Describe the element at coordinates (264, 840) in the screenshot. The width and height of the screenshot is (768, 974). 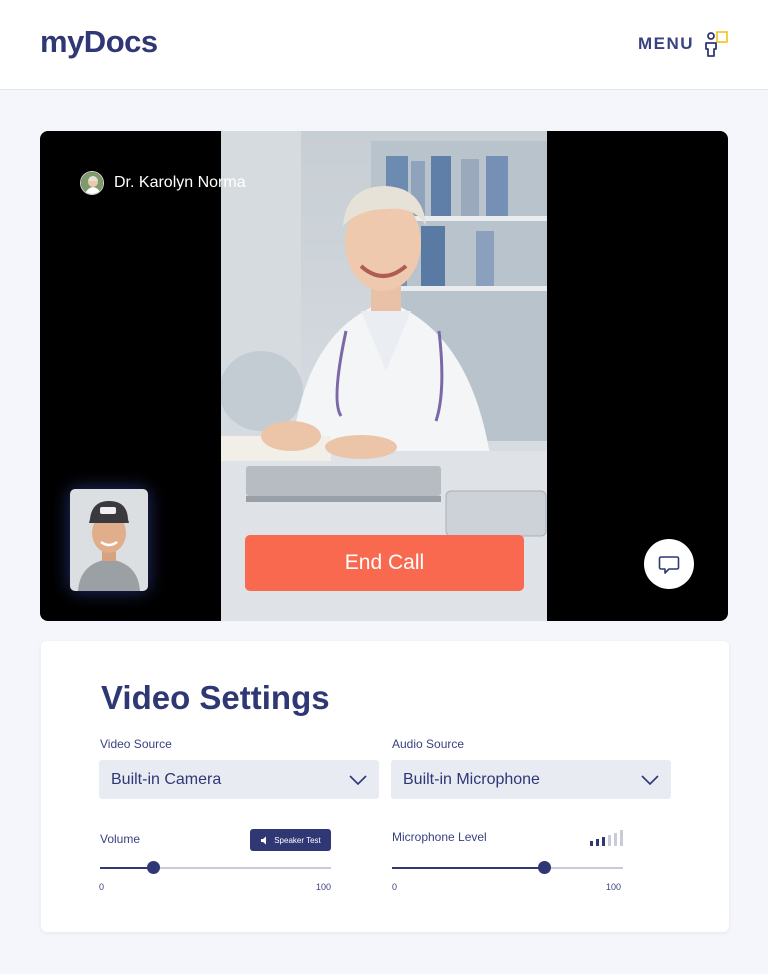
I see `speaker-icon` at that location.